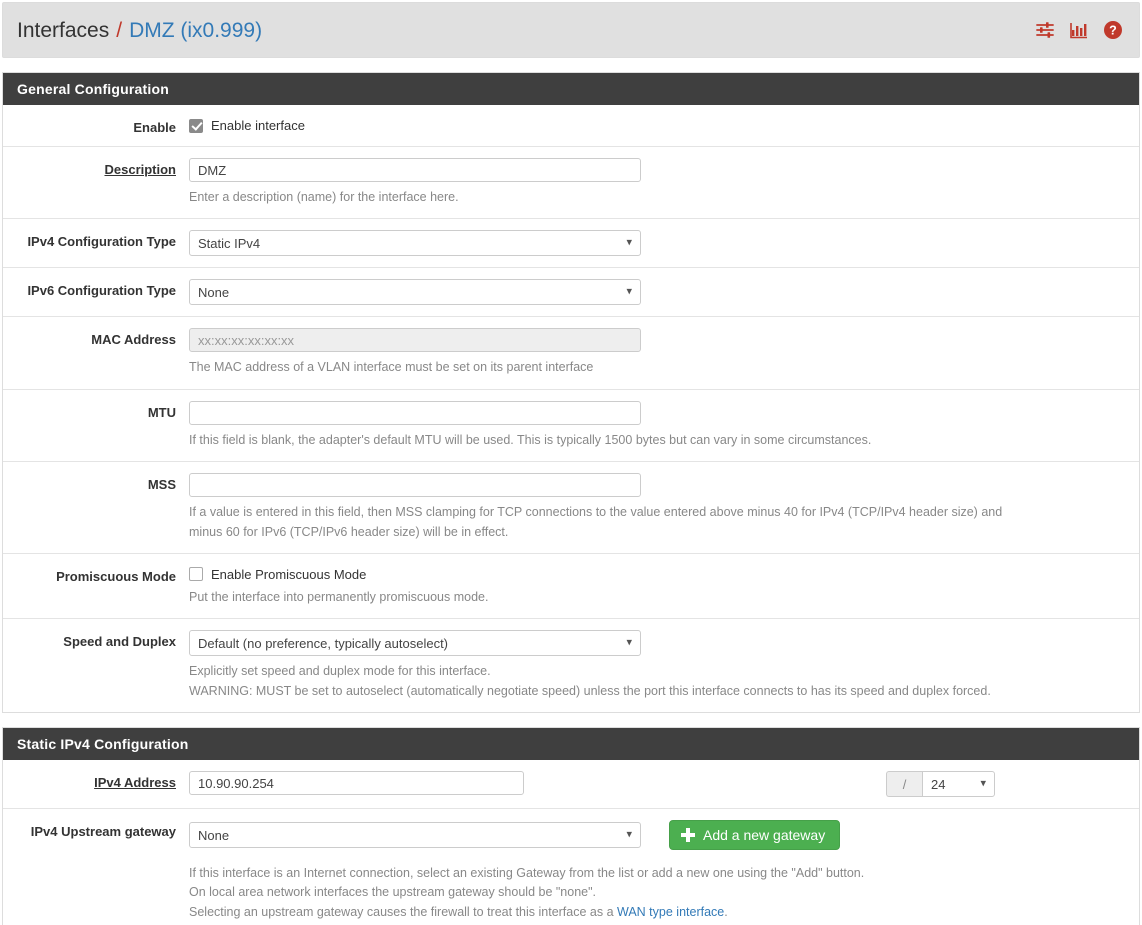  What do you see at coordinates (161, 412) in the screenshot?
I see `mtu-label: MTU` at bounding box center [161, 412].